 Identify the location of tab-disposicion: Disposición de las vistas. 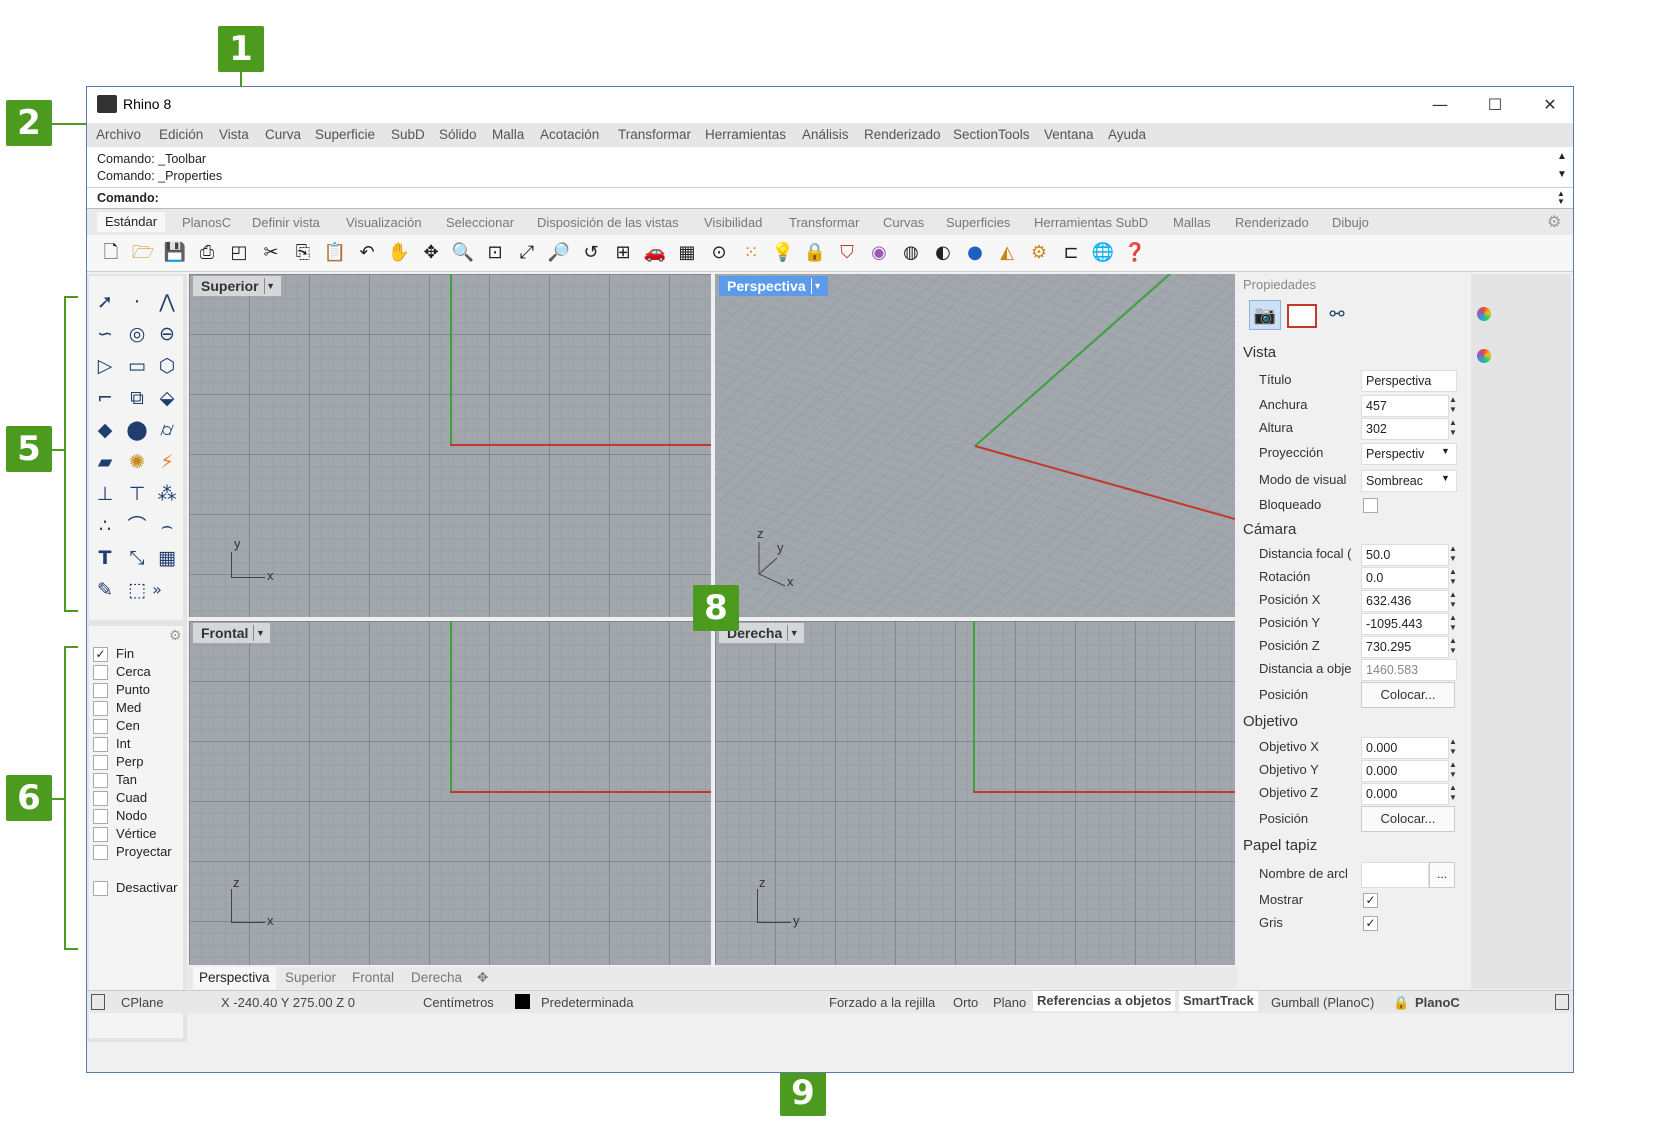
(608, 222).